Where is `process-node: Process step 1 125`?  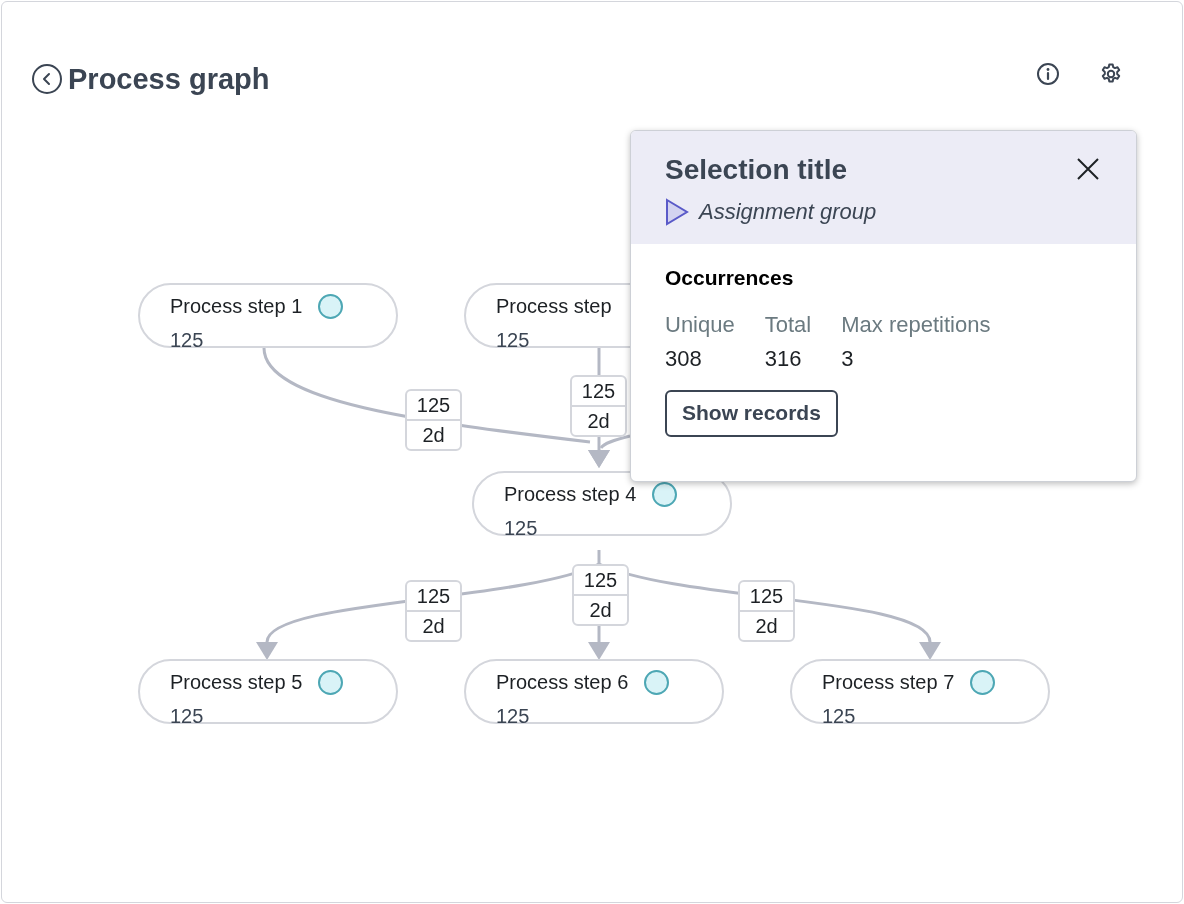
process-node: Process step 1 125 is located at coordinates (268, 315).